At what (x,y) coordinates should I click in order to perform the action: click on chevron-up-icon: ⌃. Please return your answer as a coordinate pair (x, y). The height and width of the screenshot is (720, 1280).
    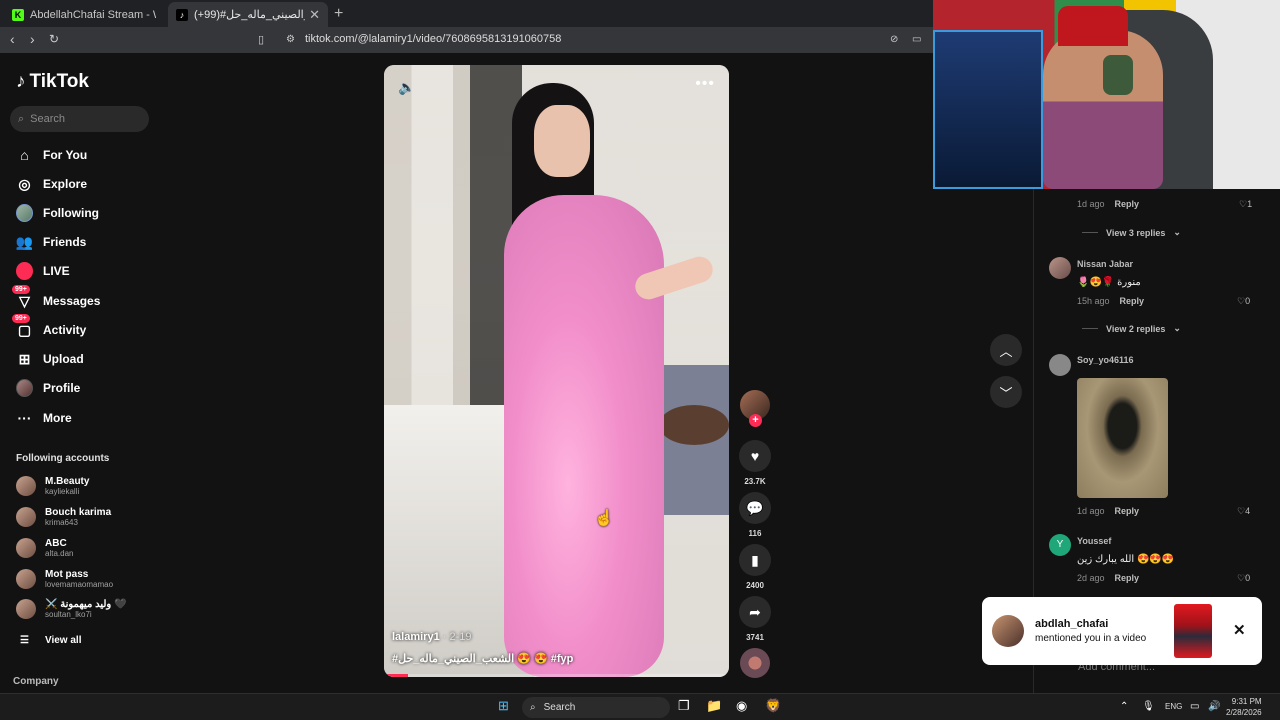
    Looking at the image, I should click on (1124, 706).